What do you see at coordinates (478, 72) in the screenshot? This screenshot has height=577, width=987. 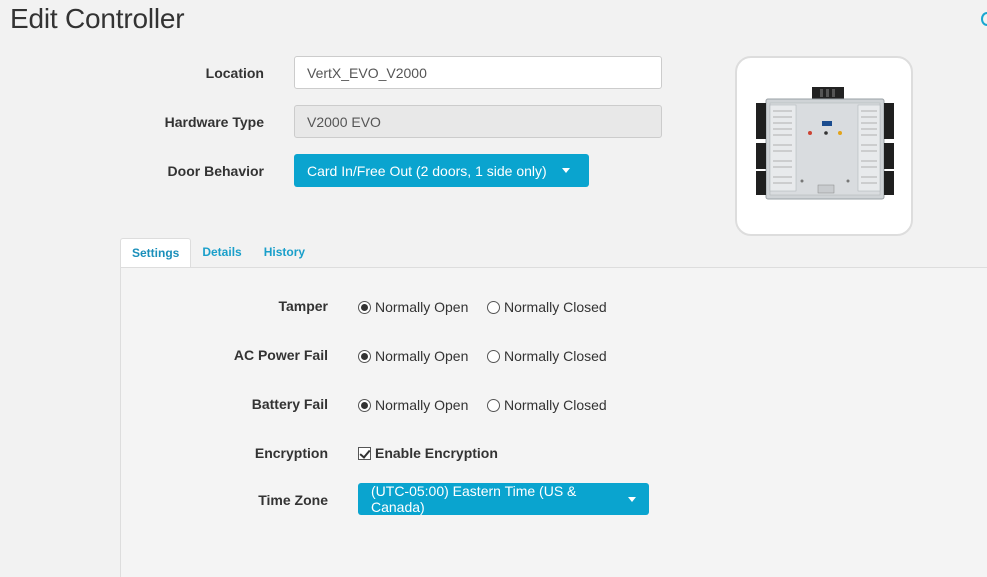 I see `location-input` at bounding box center [478, 72].